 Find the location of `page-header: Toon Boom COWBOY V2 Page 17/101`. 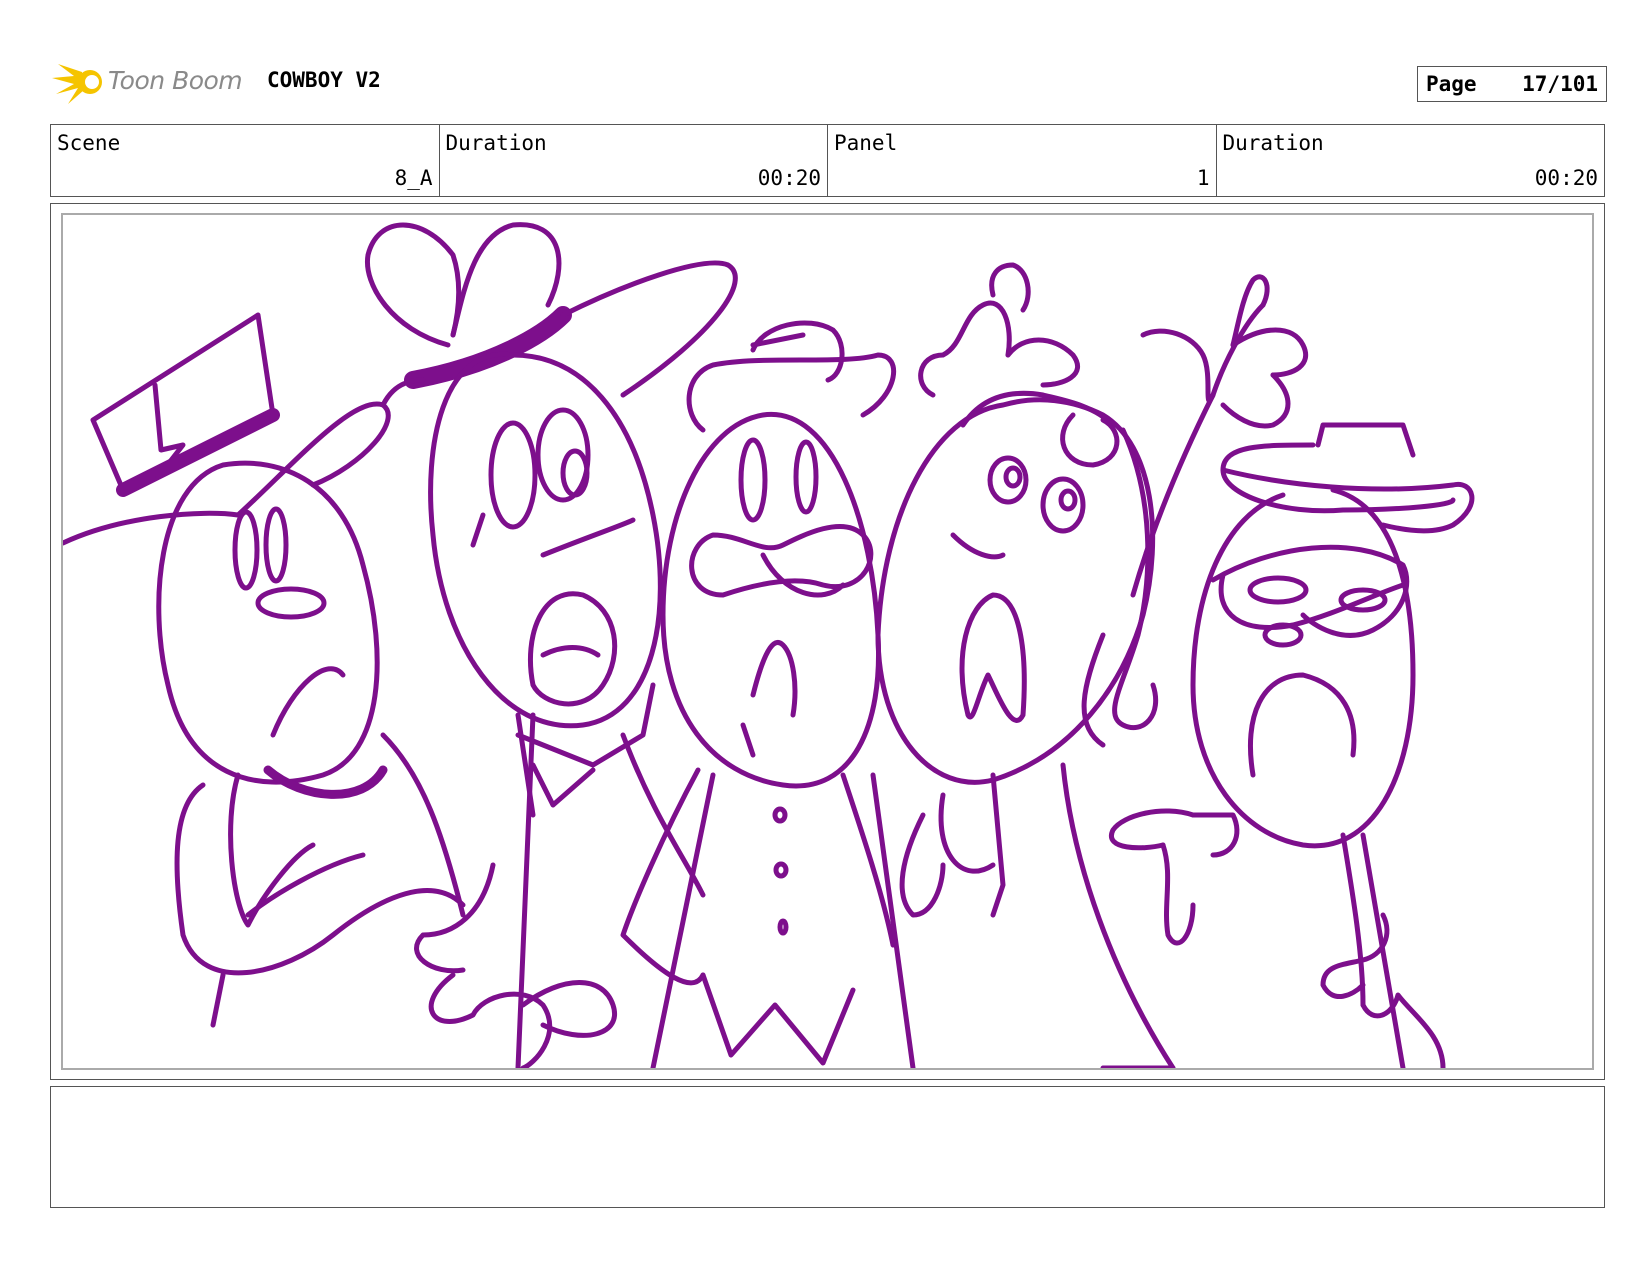

page-header: Toon Boom COWBOY V2 Page 17/101 is located at coordinates (829, 83).